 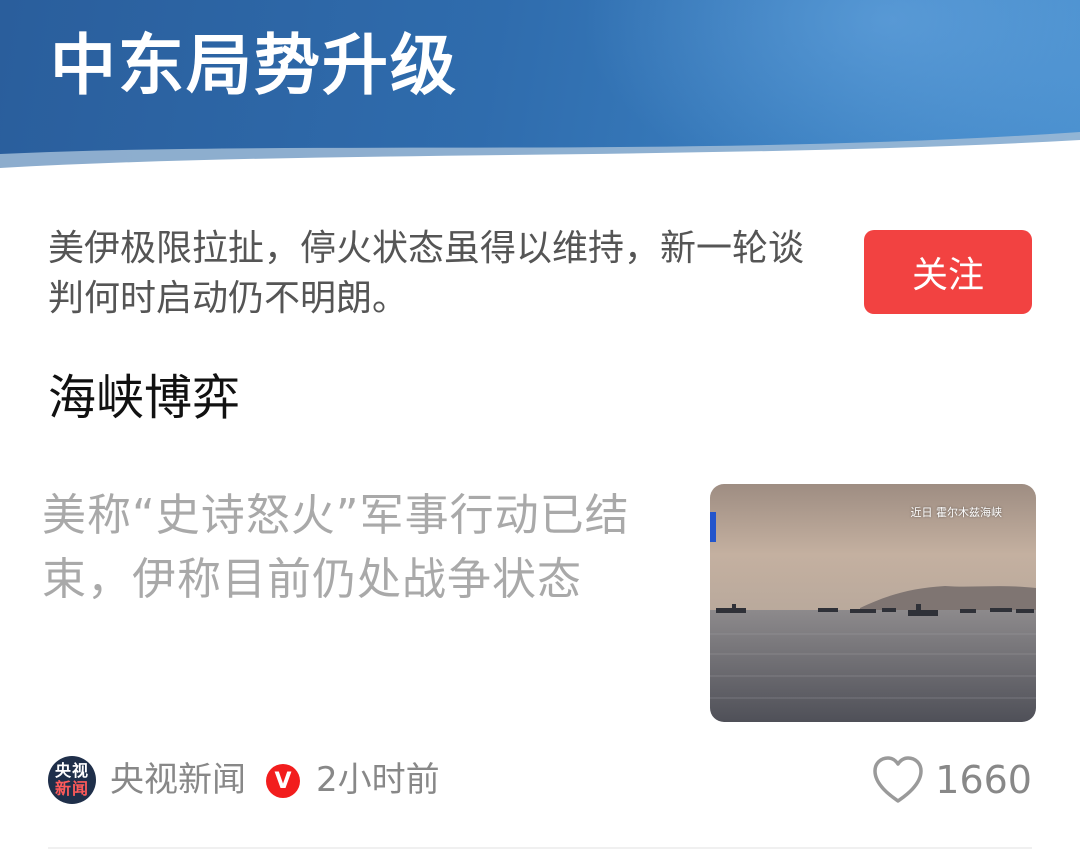 What do you see at coordinates (983, 780) in the screenshot?
I see `like-count: 1660` at bounding box center [983, 780].